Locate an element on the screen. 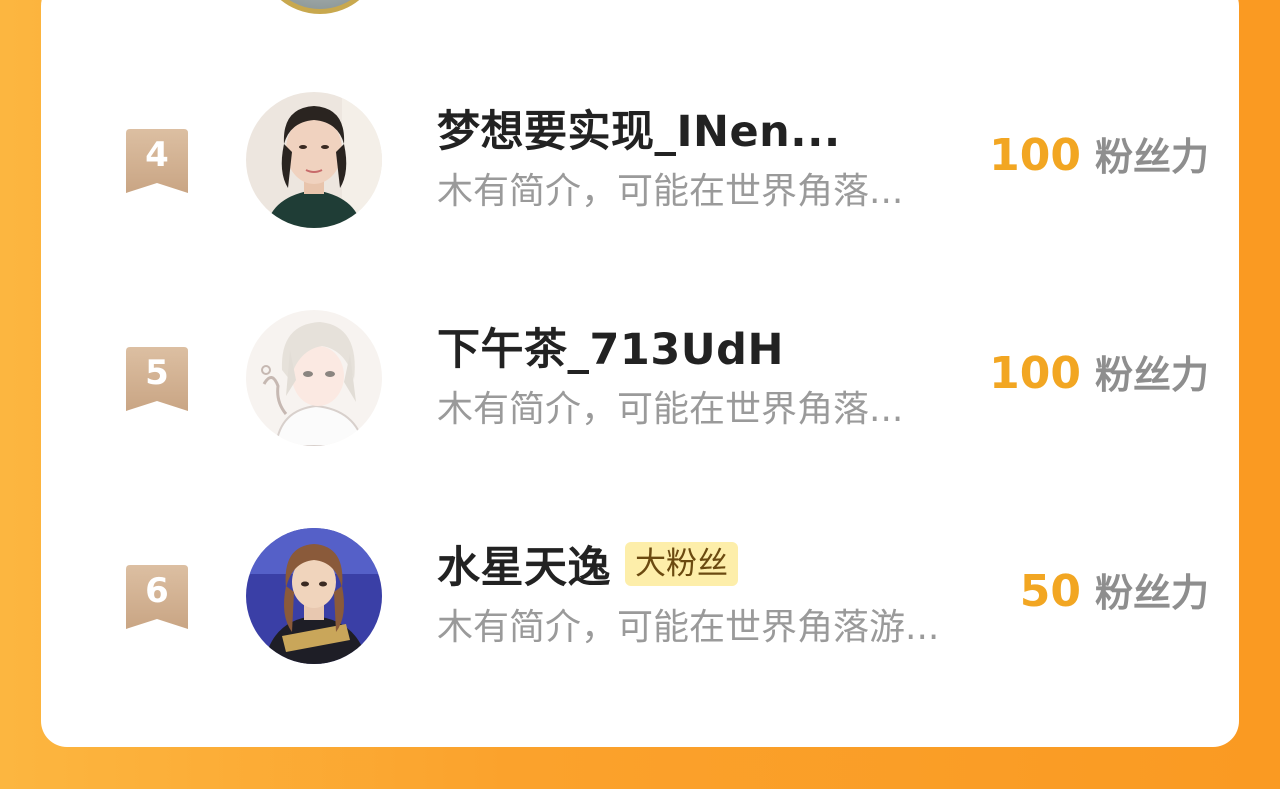  previous-user-avatar is located at coordinates (320, 7).